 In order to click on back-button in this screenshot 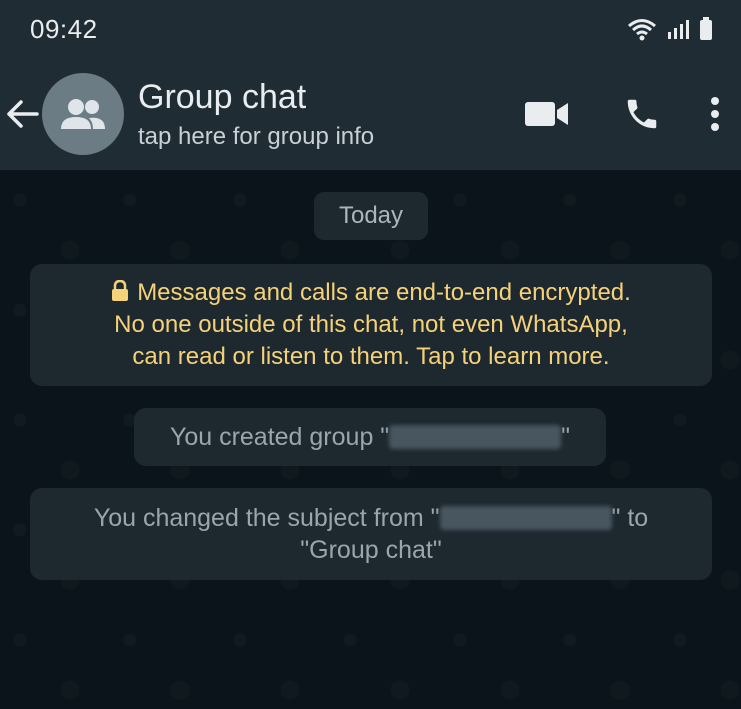, I will do `click(21, 114)`.